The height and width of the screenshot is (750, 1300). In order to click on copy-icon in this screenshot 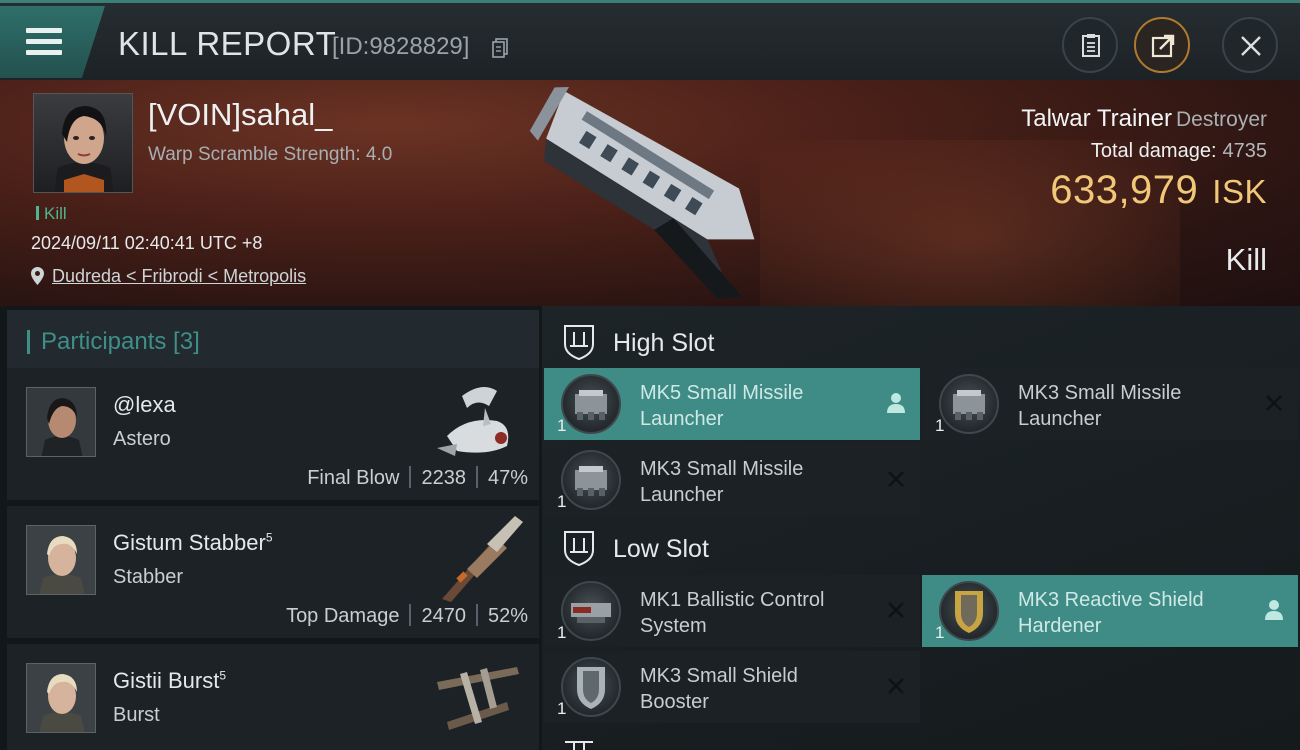, I will do `click(500, 48)`.